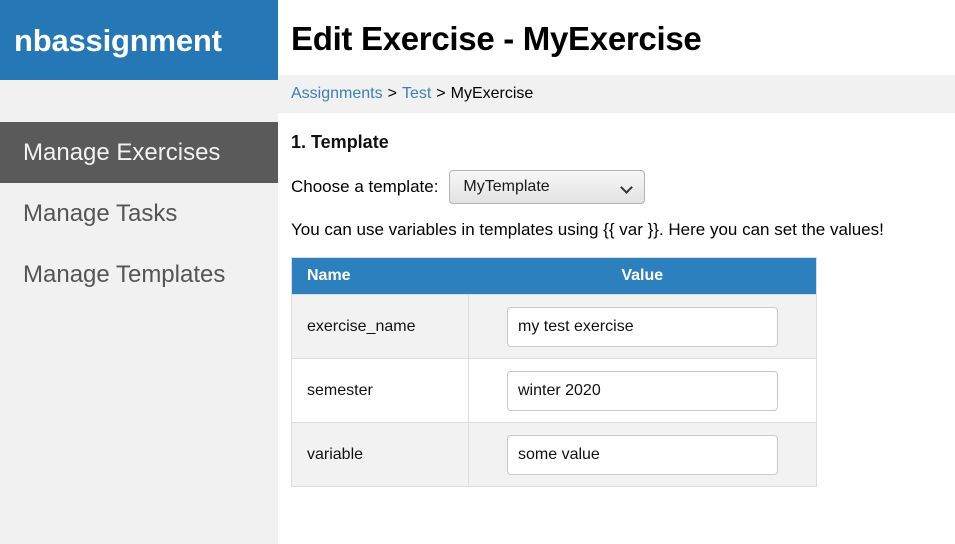  Describe the element at coordinates (492, 93) in the screenshot. I see `breadcrumb-current-myexercise: MyExercise` at that location.